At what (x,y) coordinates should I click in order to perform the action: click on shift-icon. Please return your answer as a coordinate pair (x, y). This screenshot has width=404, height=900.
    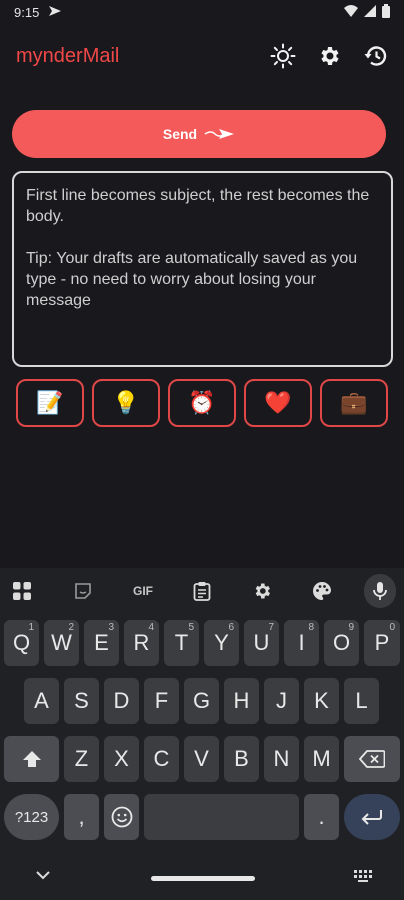
    Looking at the image, I should click on (31, 759).